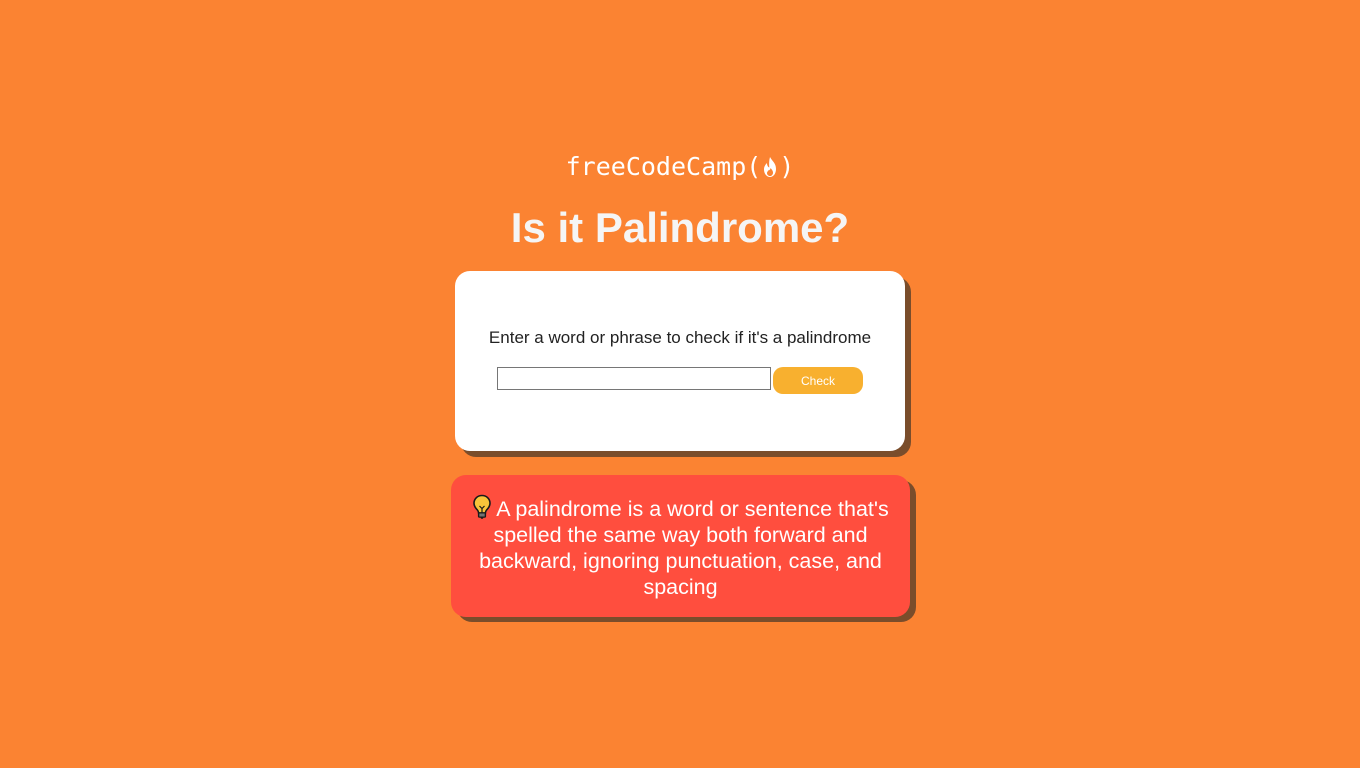  What do you see at coordinates (770, 167) in the screenshot?
I see `flame-icon` at bounding box center [770, 167].